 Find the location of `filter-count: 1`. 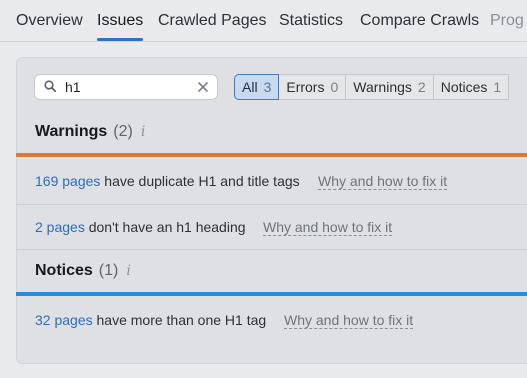

filter-count: 1 is located at coordinates (497, 87).